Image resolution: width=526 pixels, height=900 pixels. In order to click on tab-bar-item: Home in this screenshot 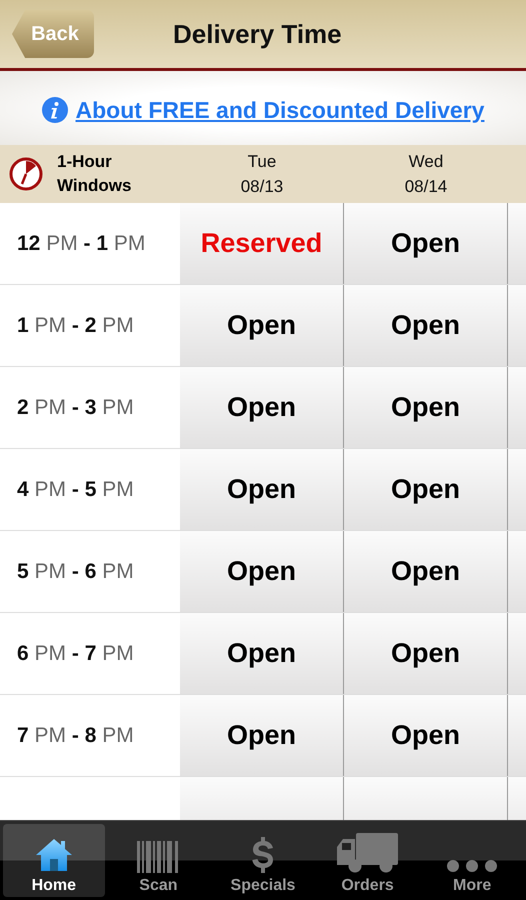, I will do `click(54, 860)`.